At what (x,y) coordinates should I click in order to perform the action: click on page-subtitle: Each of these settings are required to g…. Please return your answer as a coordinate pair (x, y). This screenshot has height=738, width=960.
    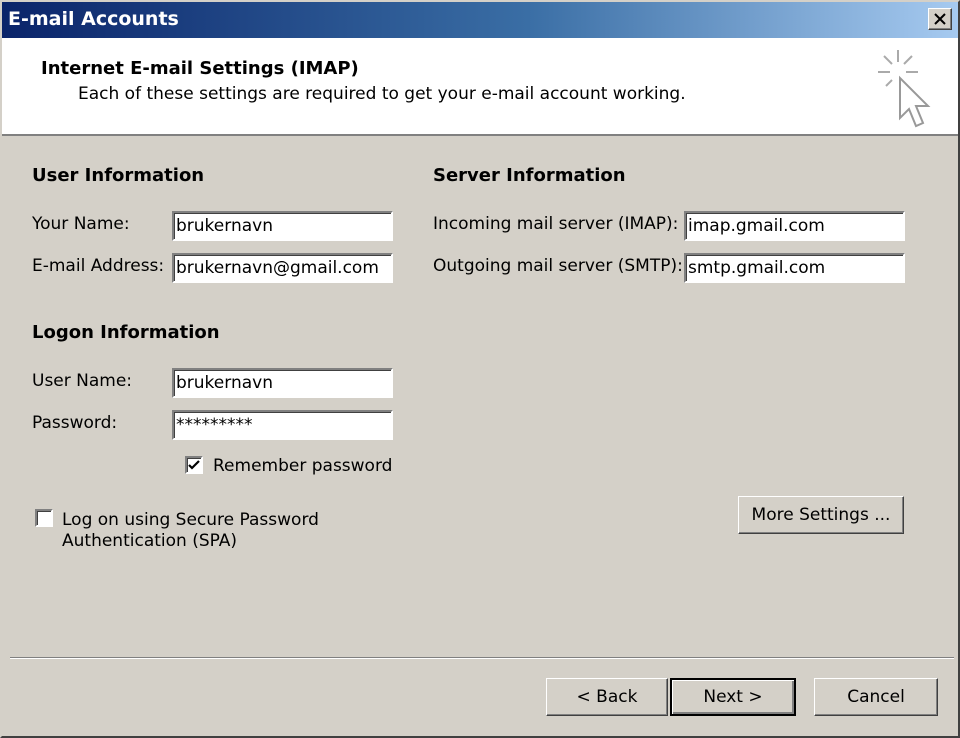
    Looking at the image, I should click on (382, 94).